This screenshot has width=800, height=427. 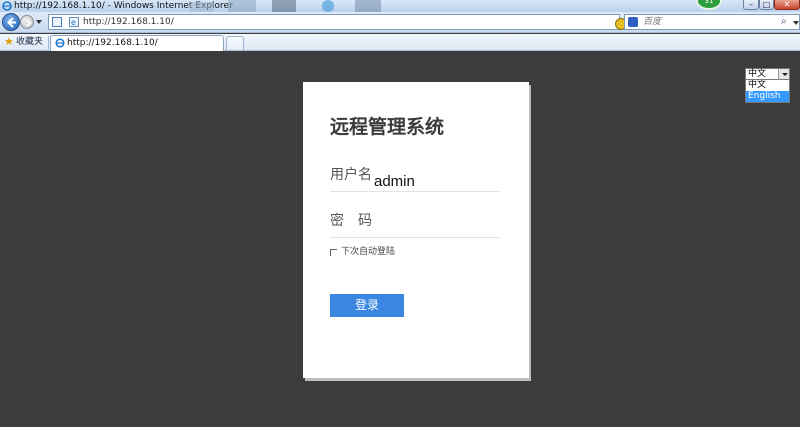 I want to click on page-favicon: e, so click(x=74, y=22).